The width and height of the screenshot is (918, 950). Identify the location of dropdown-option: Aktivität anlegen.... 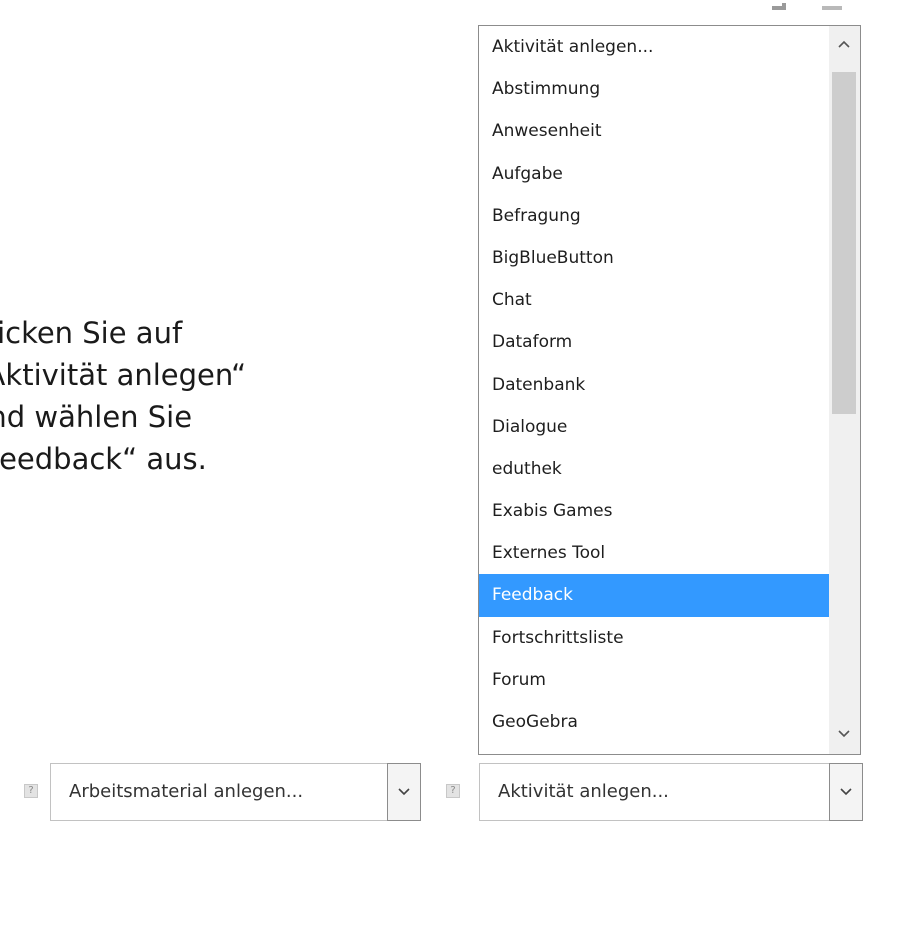
(666, 47).